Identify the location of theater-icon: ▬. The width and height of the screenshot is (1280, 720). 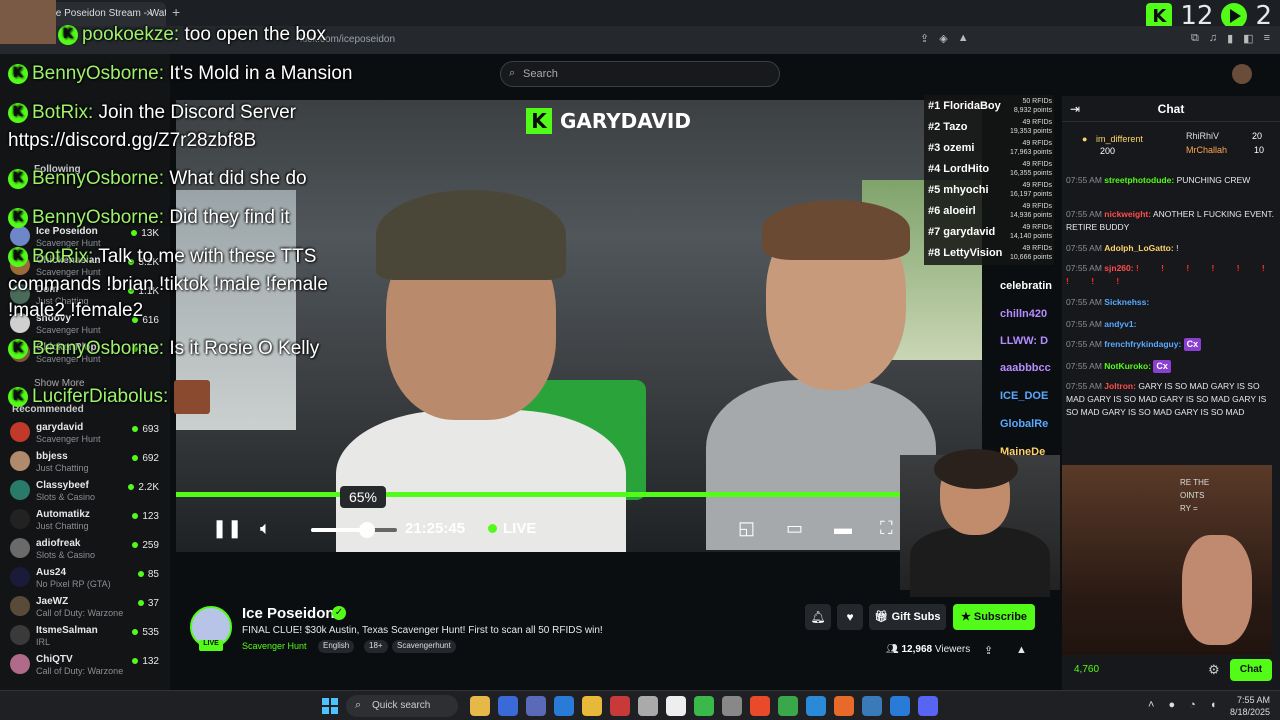
(843, 528).